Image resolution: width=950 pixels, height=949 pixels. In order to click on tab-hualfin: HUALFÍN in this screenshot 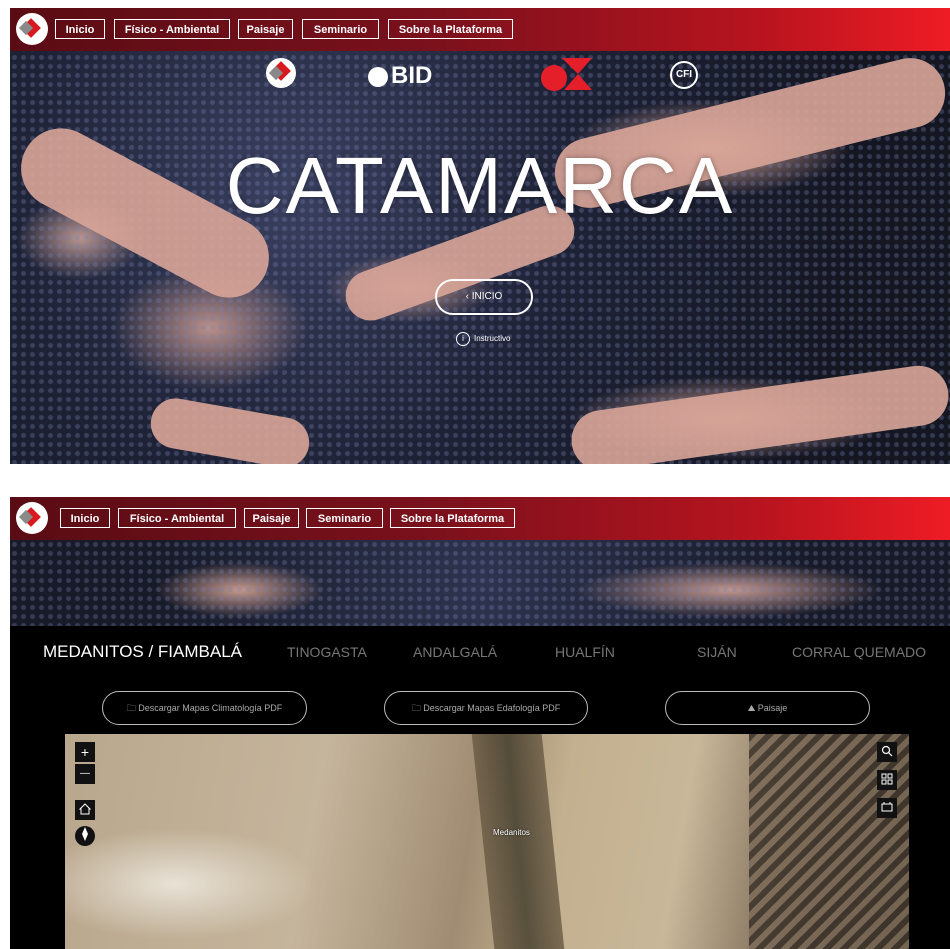, I will do `click(585, 652)`.